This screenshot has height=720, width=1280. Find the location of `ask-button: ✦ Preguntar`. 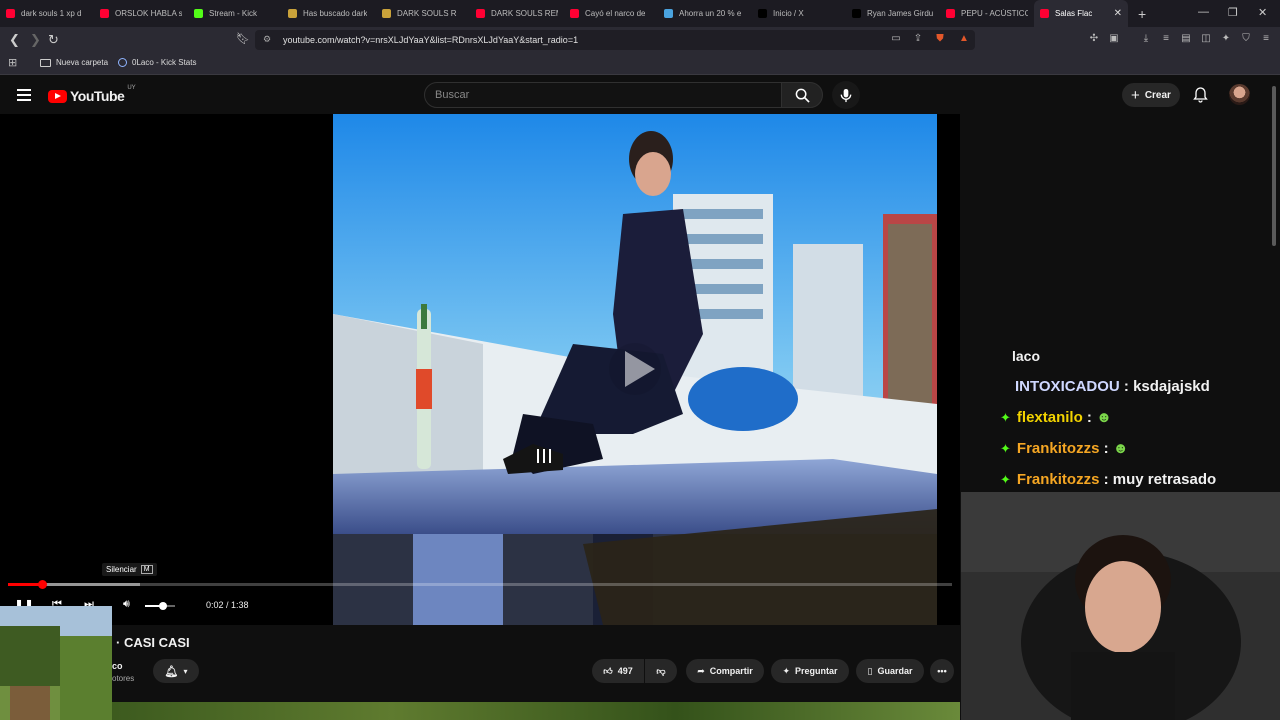

ask-button: ✦ Preguntar is located at coordinates (810, 671).